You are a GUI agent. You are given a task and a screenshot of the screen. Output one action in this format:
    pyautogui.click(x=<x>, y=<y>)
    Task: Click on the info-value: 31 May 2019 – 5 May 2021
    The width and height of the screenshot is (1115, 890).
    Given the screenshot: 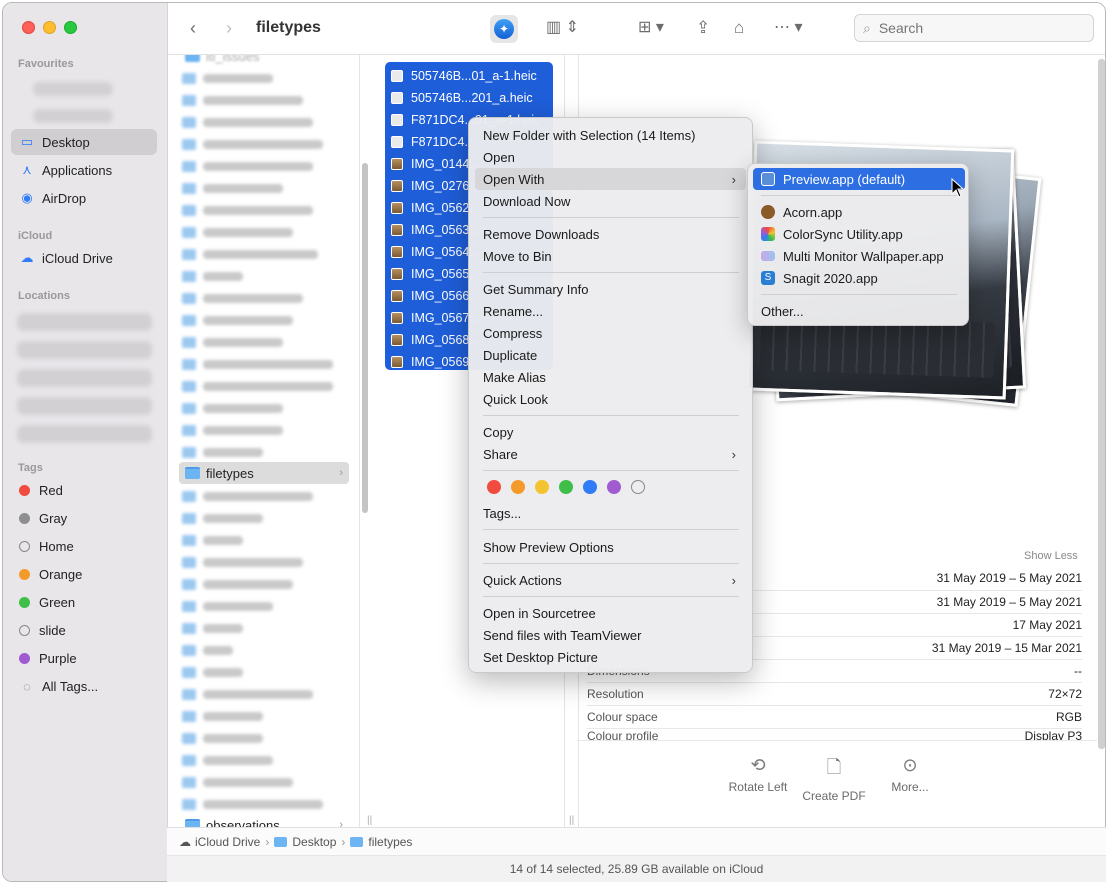 What is the action you would take?
    pyautogui.click(x=1009, y=602)
    